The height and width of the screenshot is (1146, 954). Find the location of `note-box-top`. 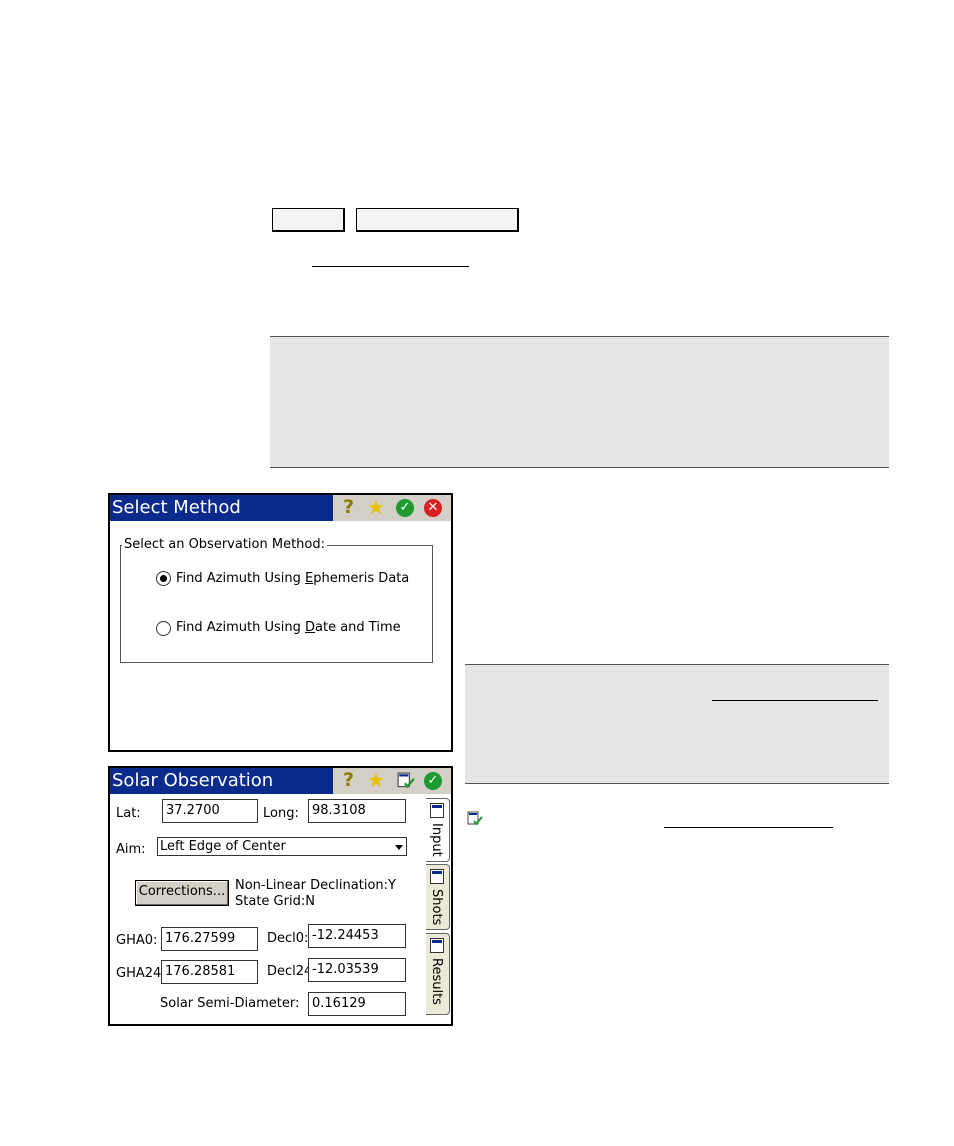

note-box-top is located at coordinates (579, 402).